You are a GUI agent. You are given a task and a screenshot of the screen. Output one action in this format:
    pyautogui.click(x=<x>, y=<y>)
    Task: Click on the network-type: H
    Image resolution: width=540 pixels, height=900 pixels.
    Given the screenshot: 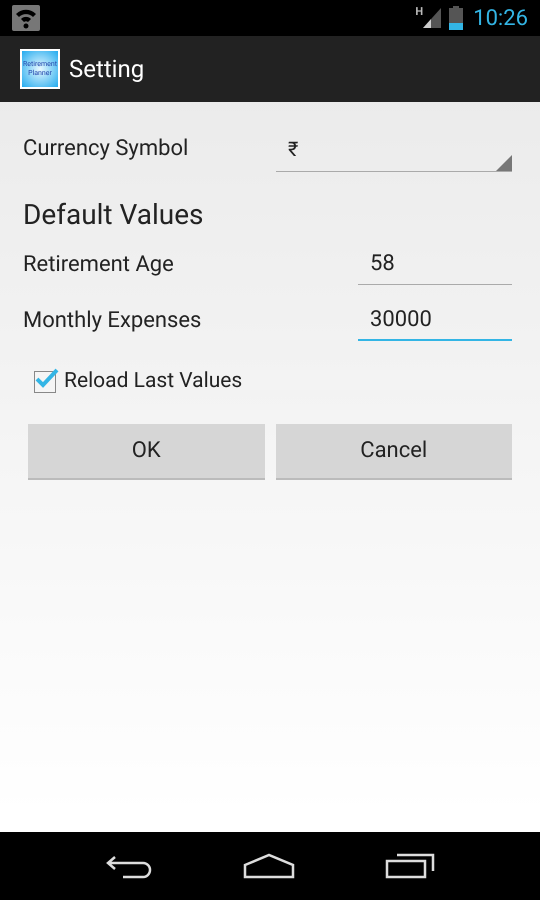 What is the action you would take?
    pyautogui.click(x=419, y=12)
    